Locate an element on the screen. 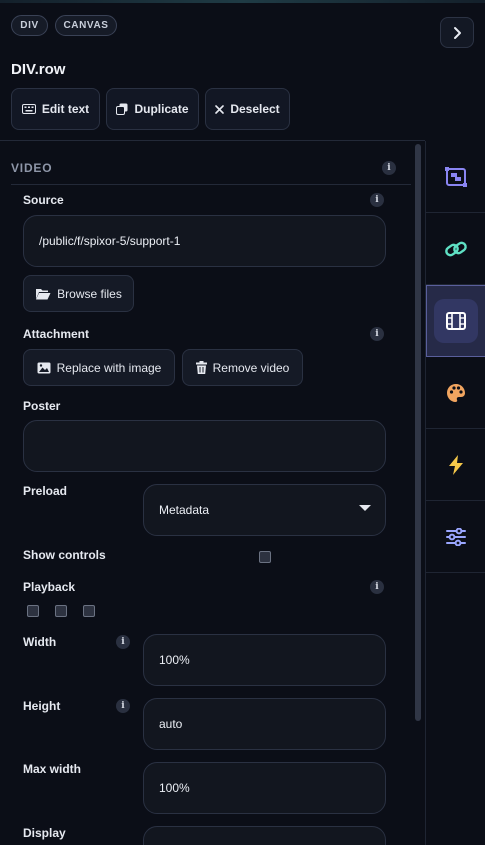 This screenshot has height=845, width=485. playback-info-icon: i is located at coordinates (377, 587).